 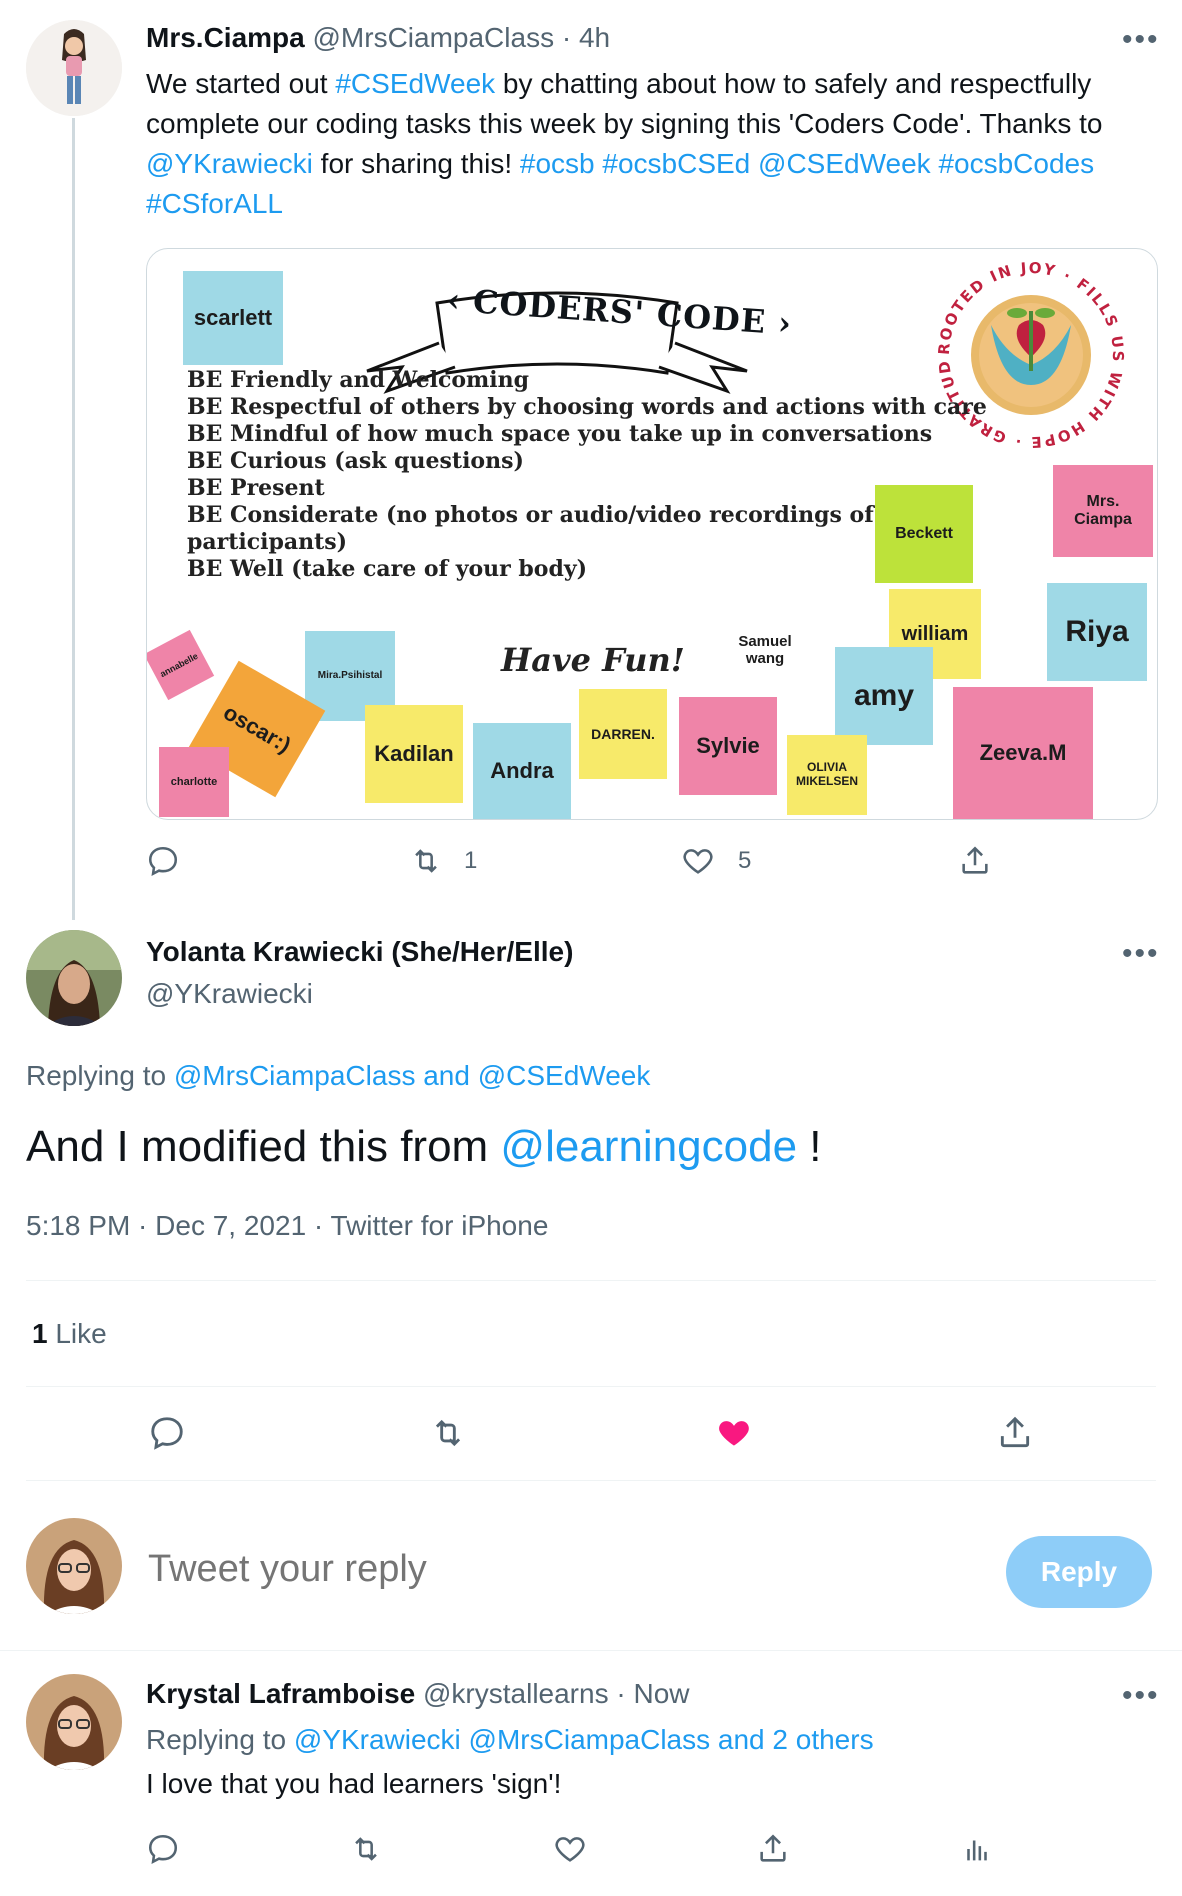 What do you see at coordinates (884, 696) in the screenshot?
I see `note-amy: amy` at bounding box center [884, 696].